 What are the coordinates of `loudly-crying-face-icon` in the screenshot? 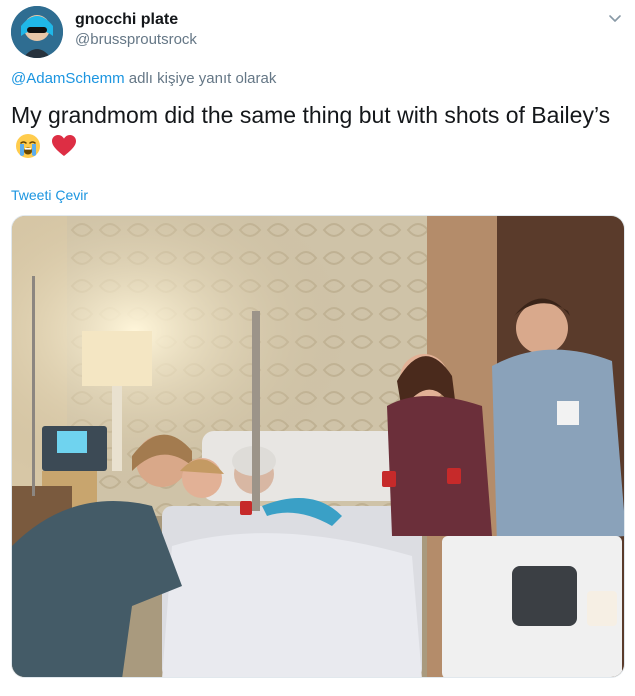 It's located at (28, 146).